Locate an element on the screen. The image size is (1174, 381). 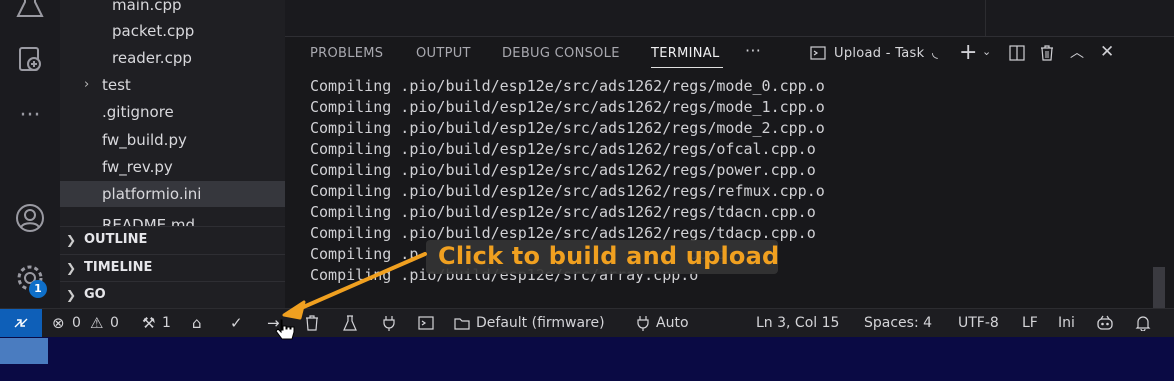
file-item: fw_build.py is located at coordinates (172, 140).